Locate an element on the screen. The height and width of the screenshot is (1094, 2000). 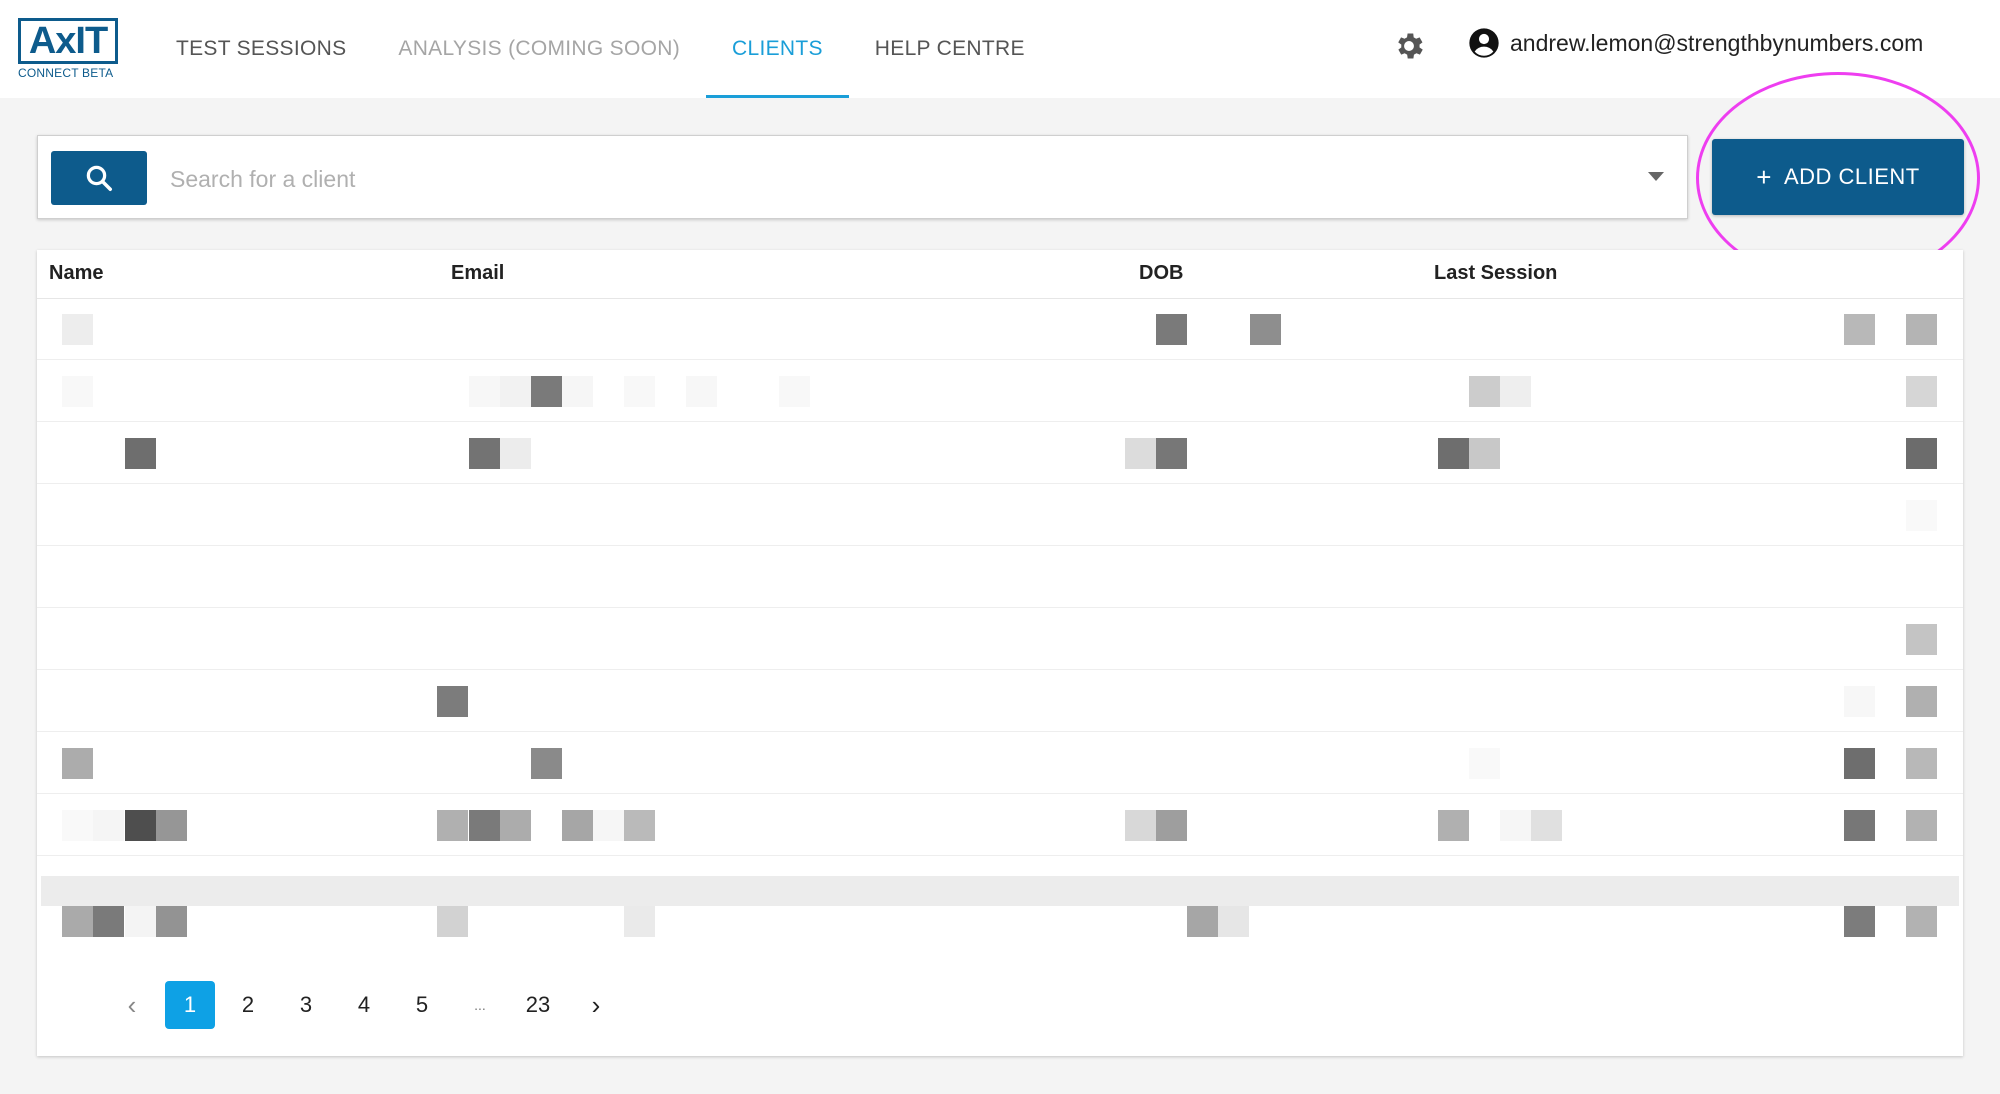
client-search-box is located at coordinates (862, 177).